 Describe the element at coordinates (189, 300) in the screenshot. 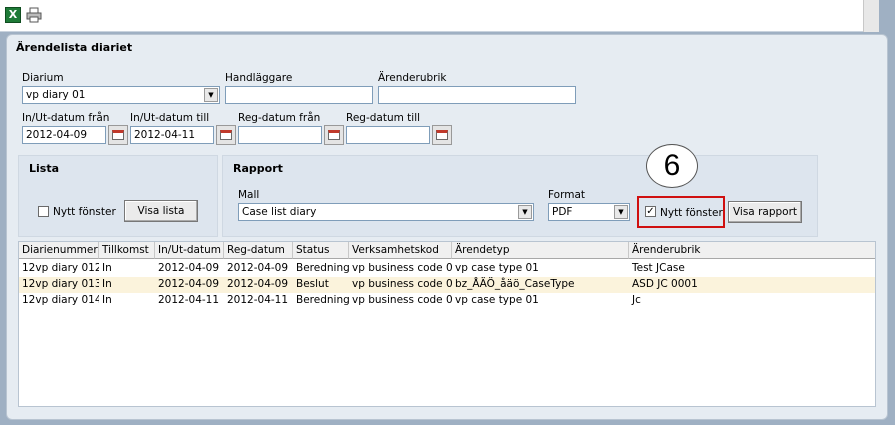

I see `cell-inut-datum: 2012-04-11` at that location.